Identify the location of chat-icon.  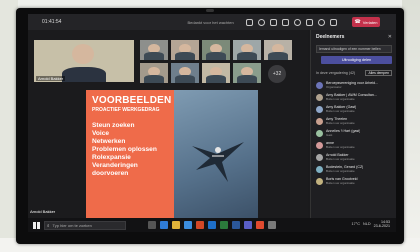
(261, 22).